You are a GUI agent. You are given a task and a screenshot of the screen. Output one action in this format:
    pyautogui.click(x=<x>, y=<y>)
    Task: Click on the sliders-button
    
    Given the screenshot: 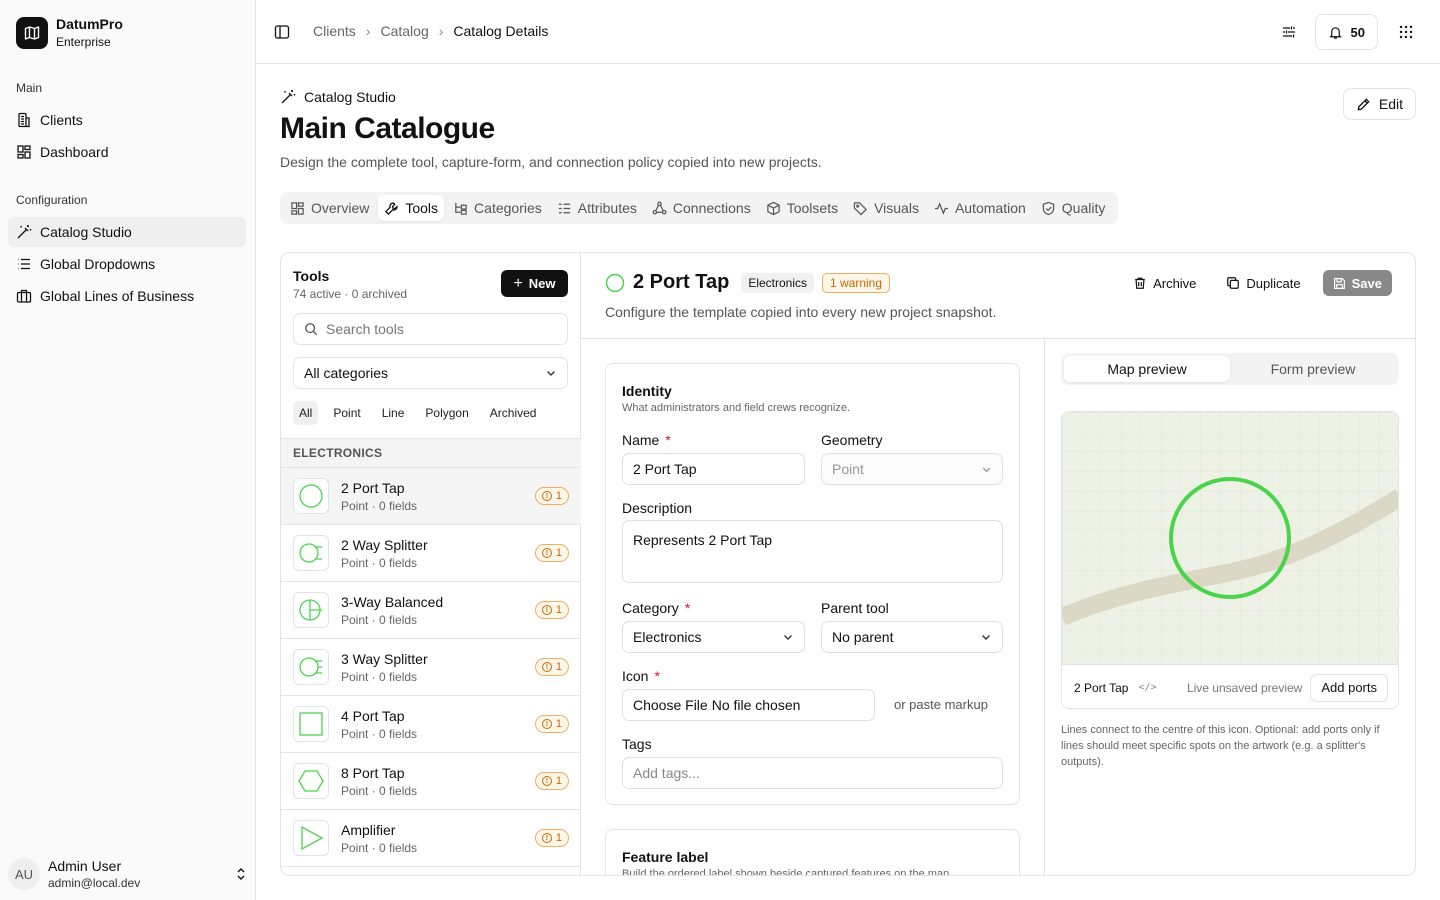 What is the action you would take?
    pyautogui.click(x=1289, y=32)
    